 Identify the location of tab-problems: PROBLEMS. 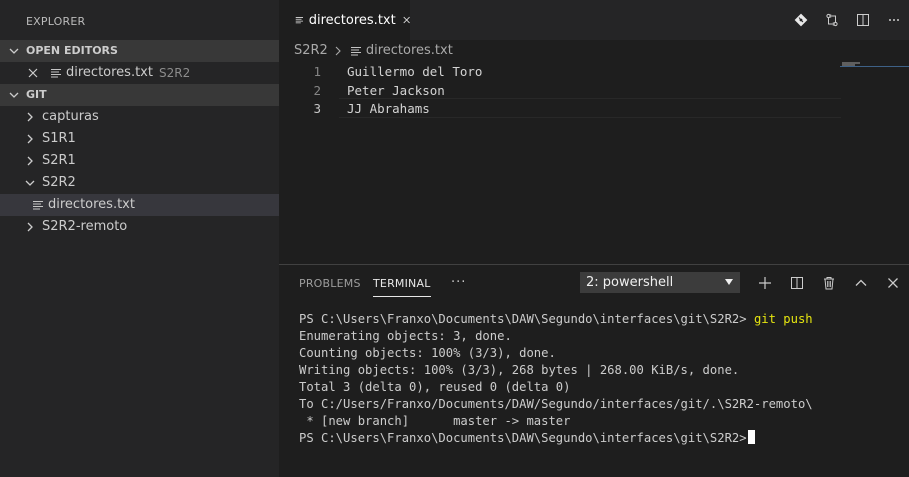
(330, 283).